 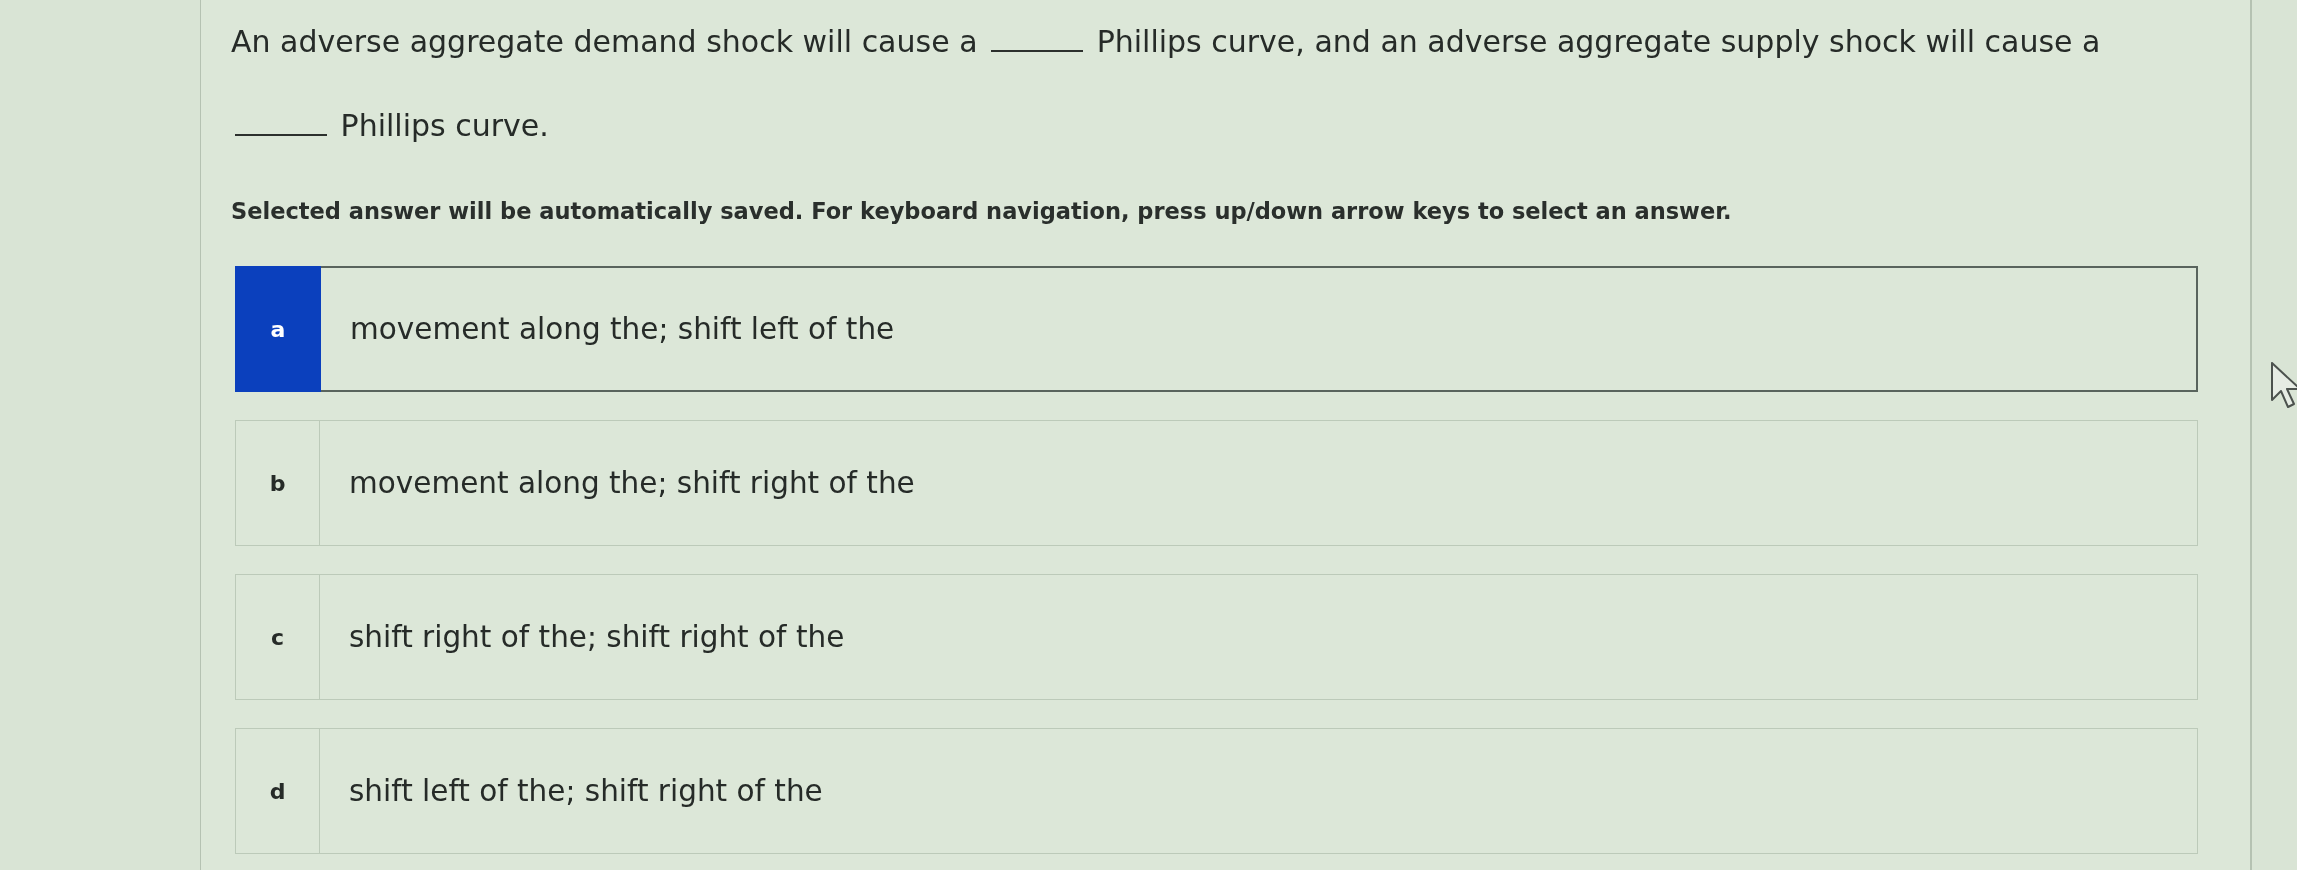 What do you see at coordinates (1216, 483) in the screenshot?
I see `answer-option: b movement along the; shift right of the` at bounding box center [1216, 483].